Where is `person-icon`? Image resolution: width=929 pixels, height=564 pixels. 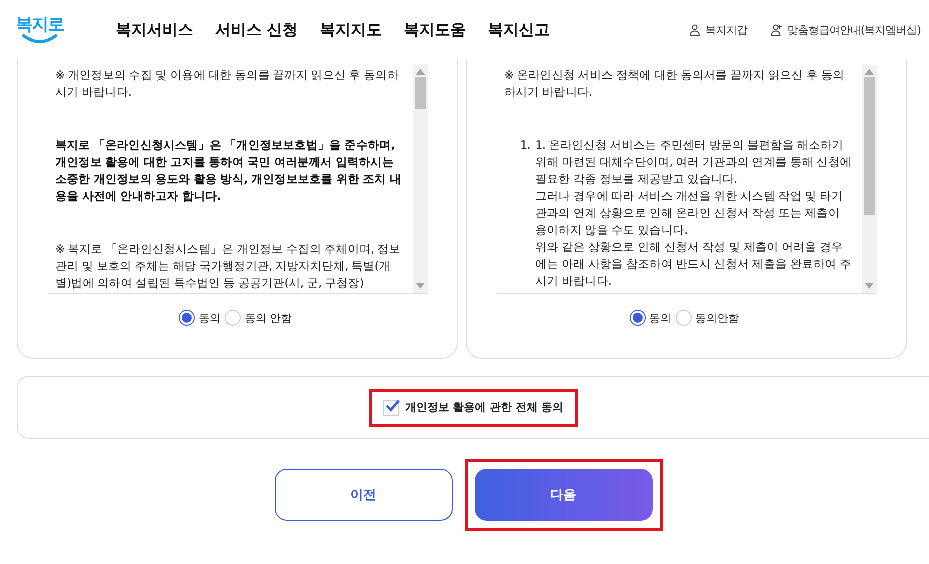
person-icon is located at coordinates (695, 30).